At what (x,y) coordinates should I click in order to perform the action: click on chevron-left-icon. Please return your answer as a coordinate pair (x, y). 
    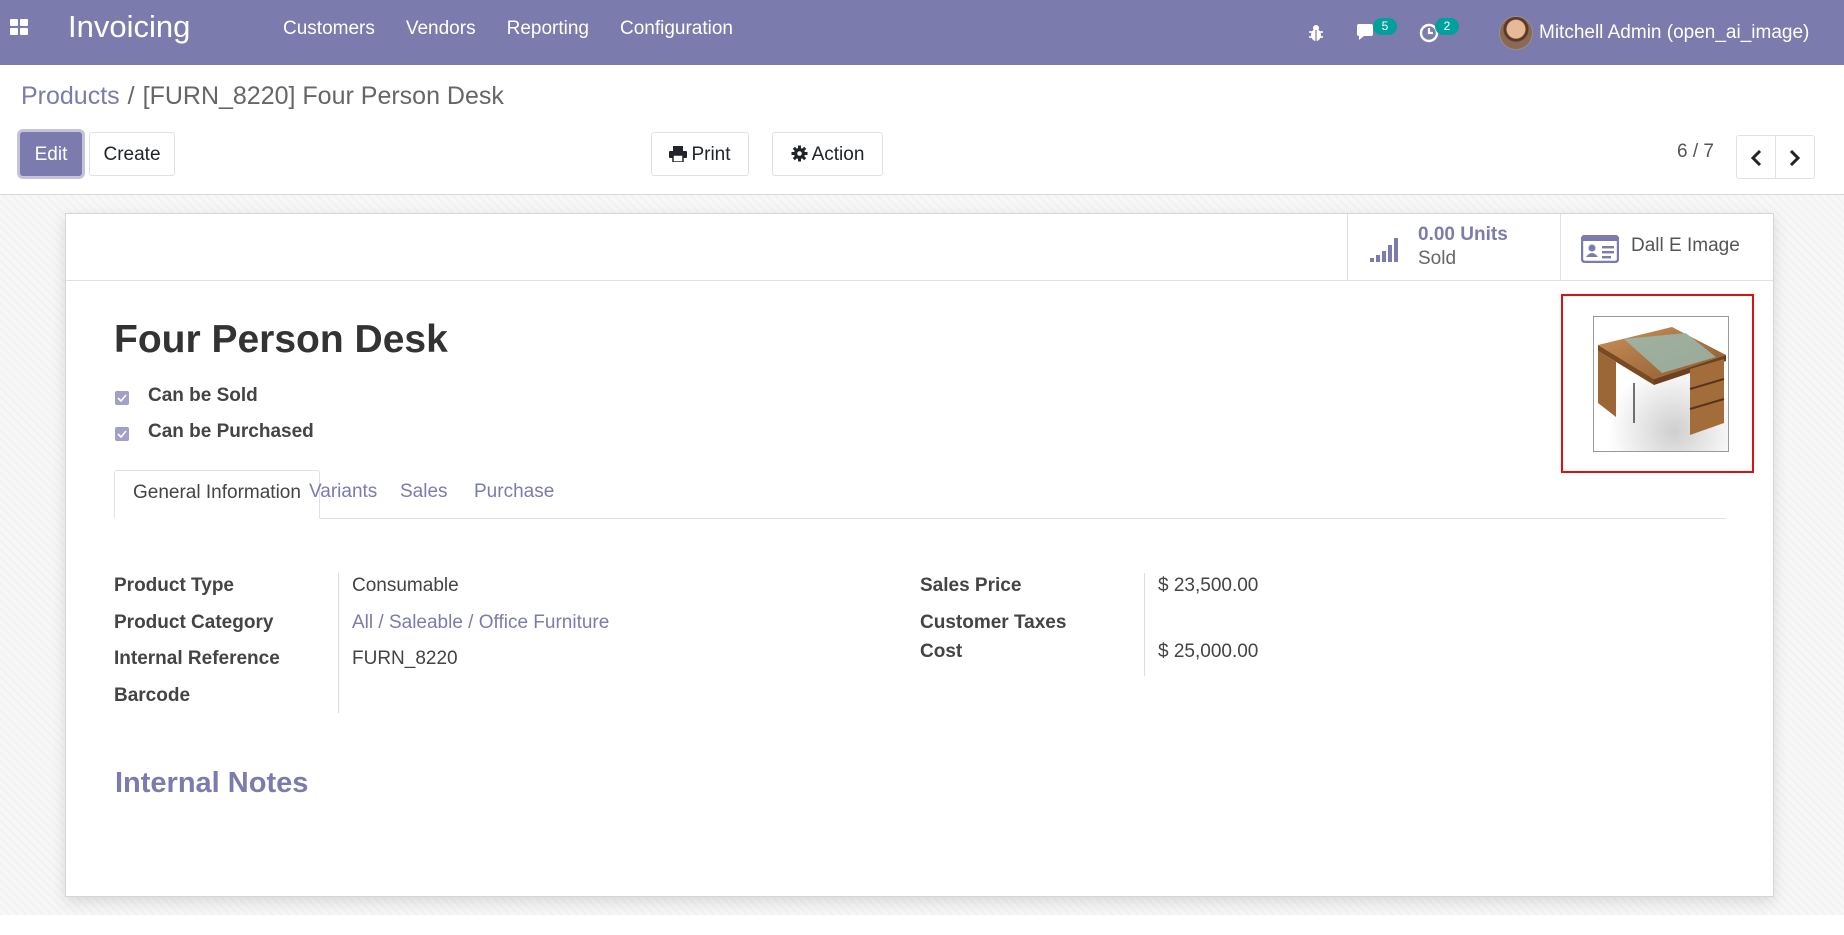
    Looking at the image, I should click on (1756, 158).